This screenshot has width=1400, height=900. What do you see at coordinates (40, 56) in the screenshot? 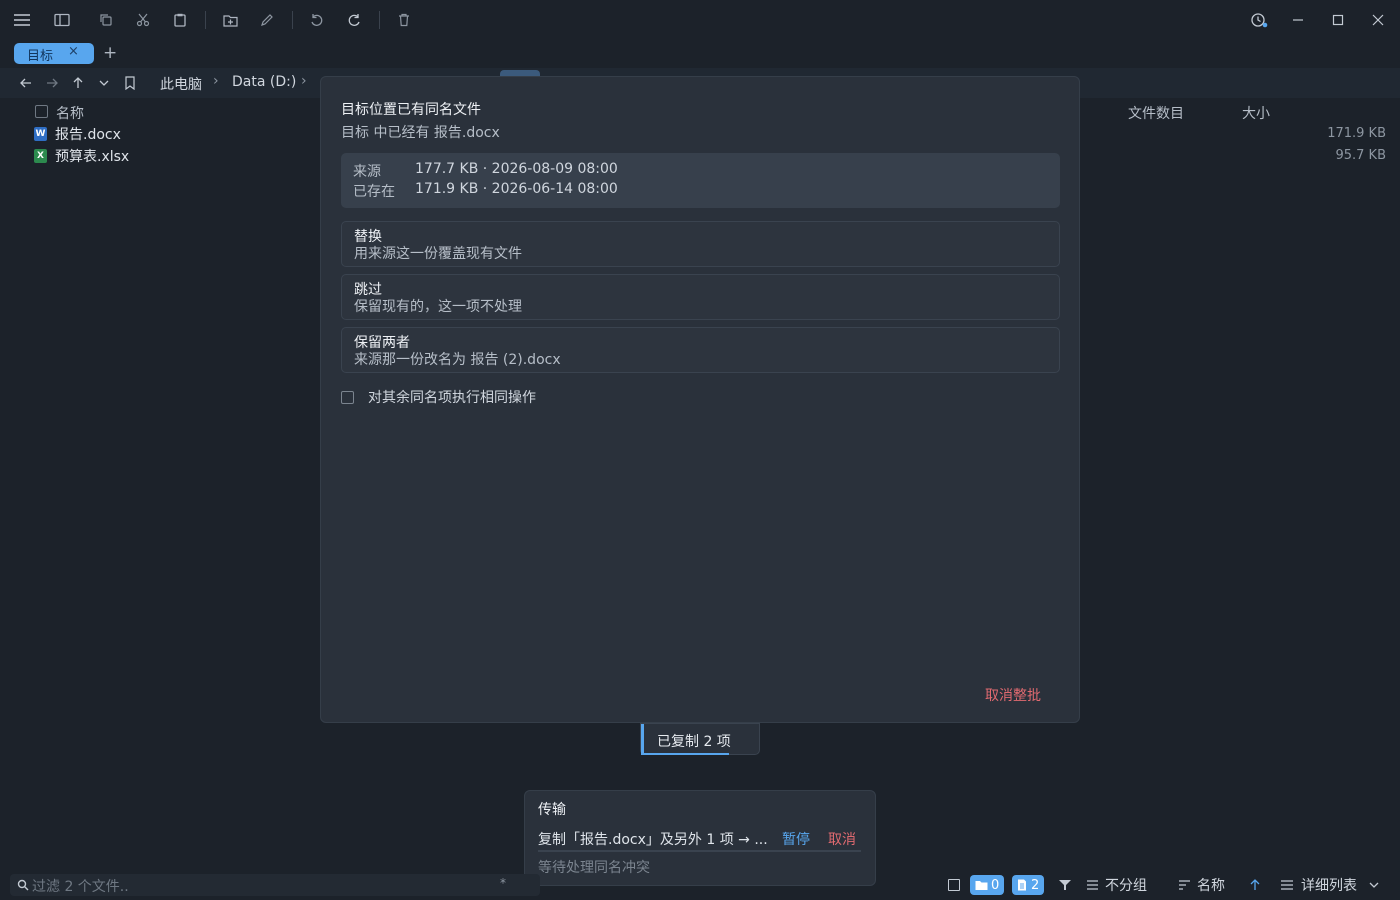
I see `tab-label: 目标` at bounding box center [40, 56].